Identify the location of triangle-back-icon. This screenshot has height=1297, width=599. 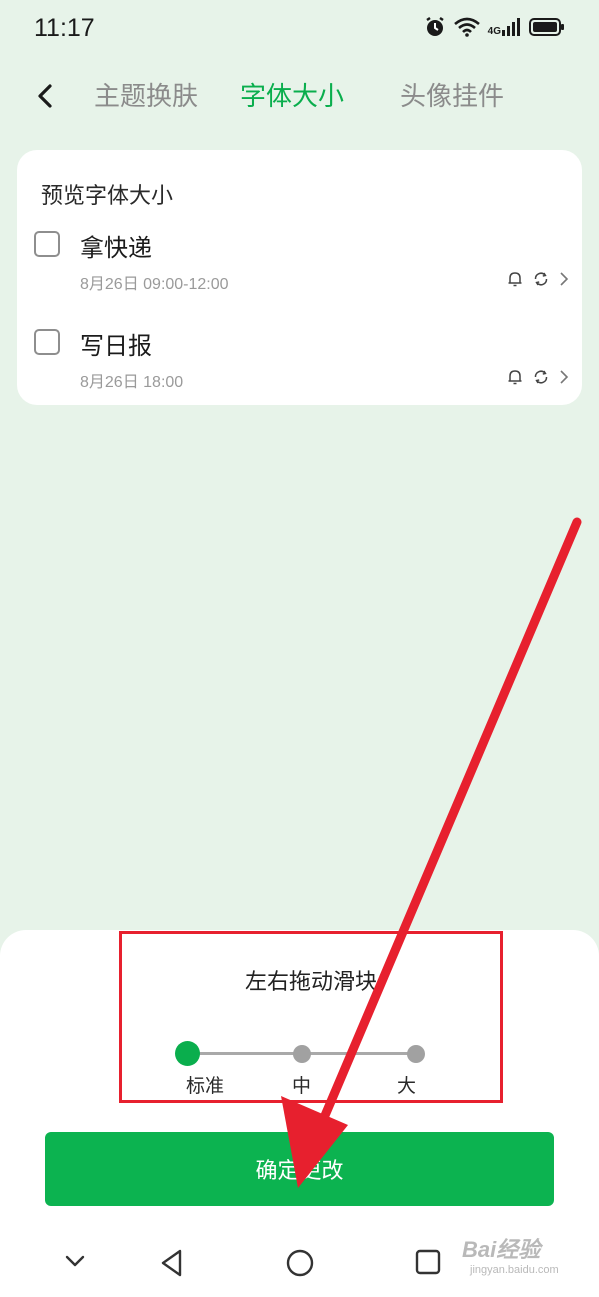
(171, 1263).